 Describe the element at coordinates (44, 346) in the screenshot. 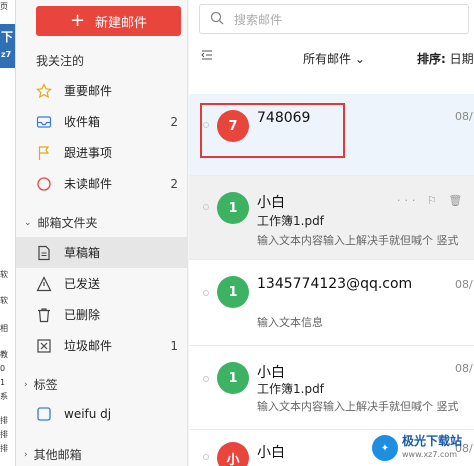

I see `spam-icon` at that location.